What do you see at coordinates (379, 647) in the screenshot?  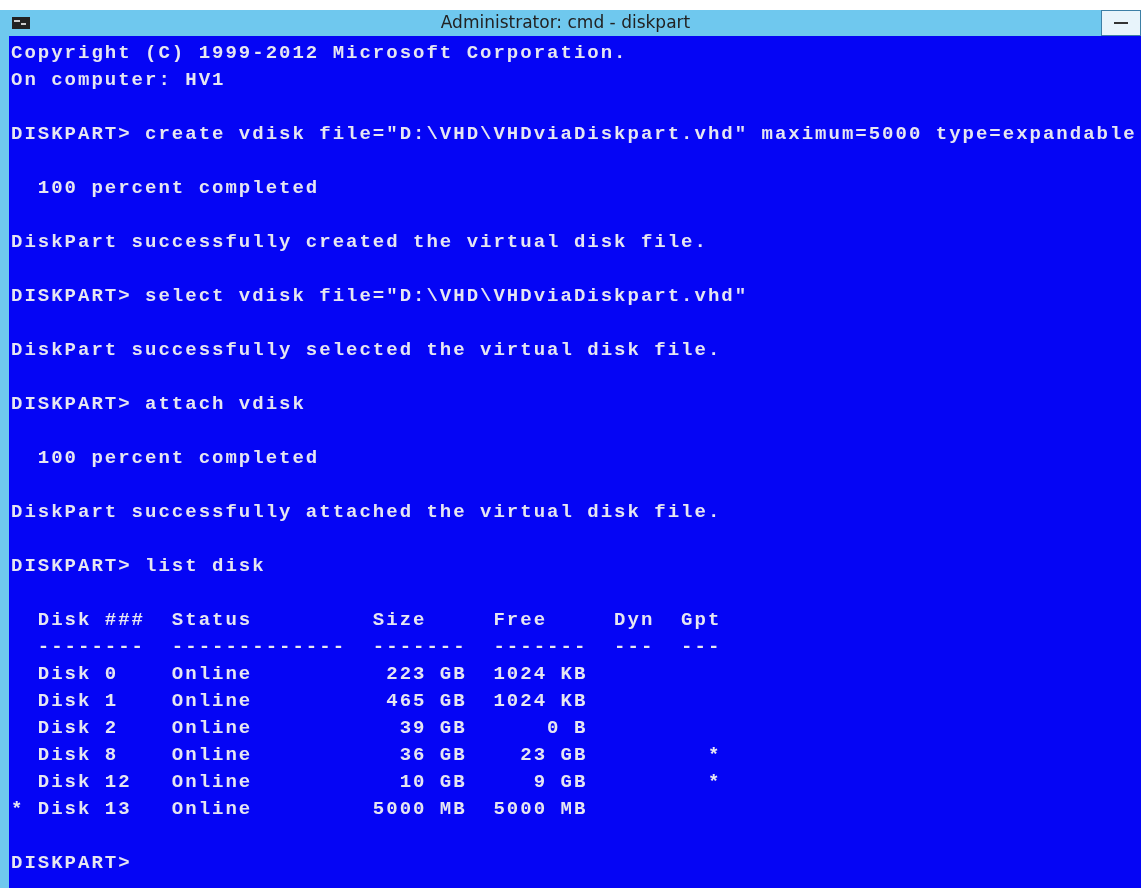 I see `console-line: -------- ------------- ------- ------- --- ---` at bounding box center [379, 647].